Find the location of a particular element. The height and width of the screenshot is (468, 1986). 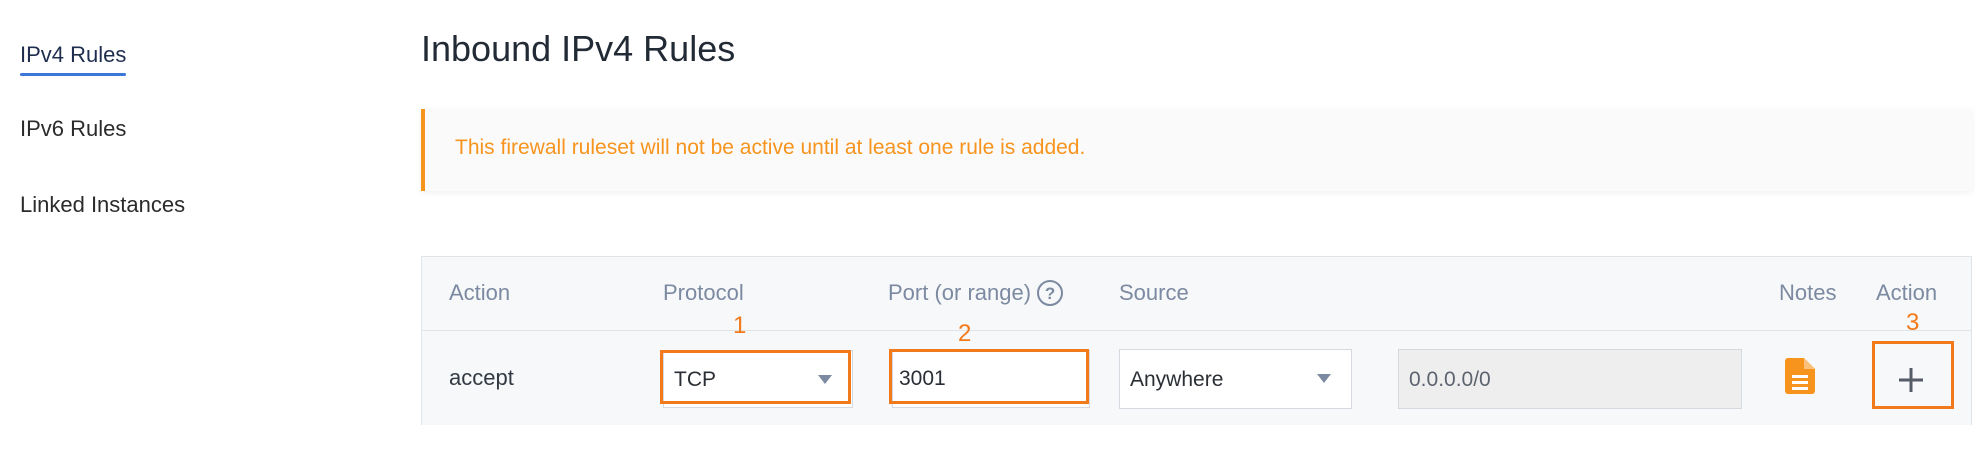

page-title: Inbound IPv4 Rules is located at coordinates (578, 48).